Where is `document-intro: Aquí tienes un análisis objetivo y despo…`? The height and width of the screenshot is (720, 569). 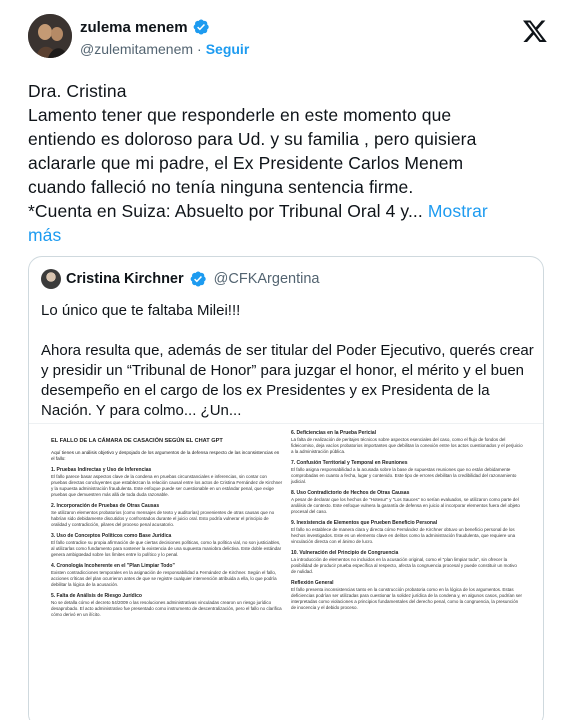
document-intro: Aquí tienes un análisis objetivo y despo… is located at coordinates (165, 456).